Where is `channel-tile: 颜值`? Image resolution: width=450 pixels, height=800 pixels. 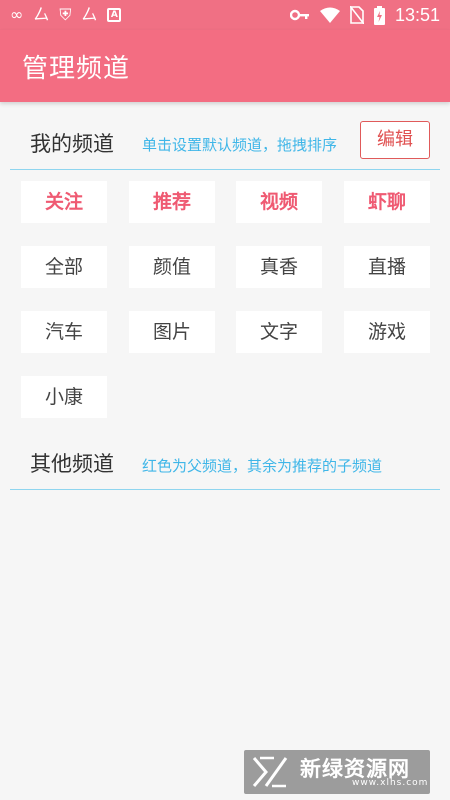
channel-tile: 颜值 is located at coordinates (172, 267).